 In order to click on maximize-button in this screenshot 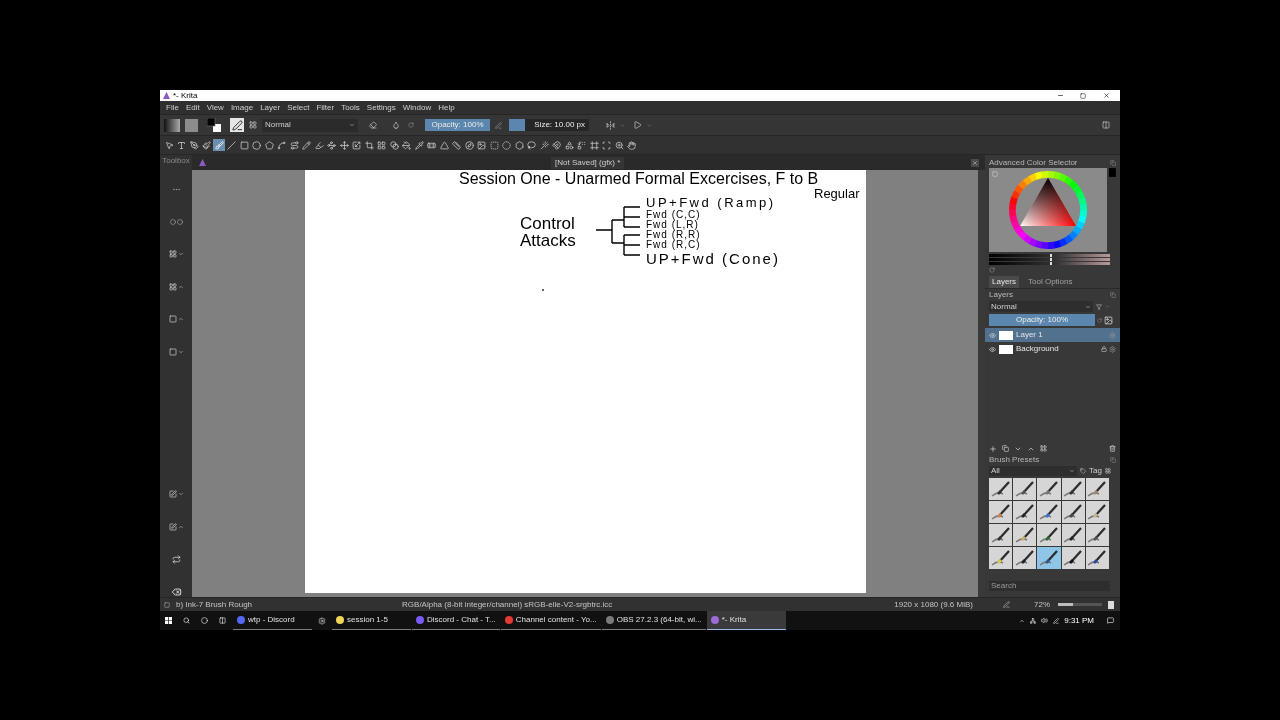, I will do `click(1083, 95)`.